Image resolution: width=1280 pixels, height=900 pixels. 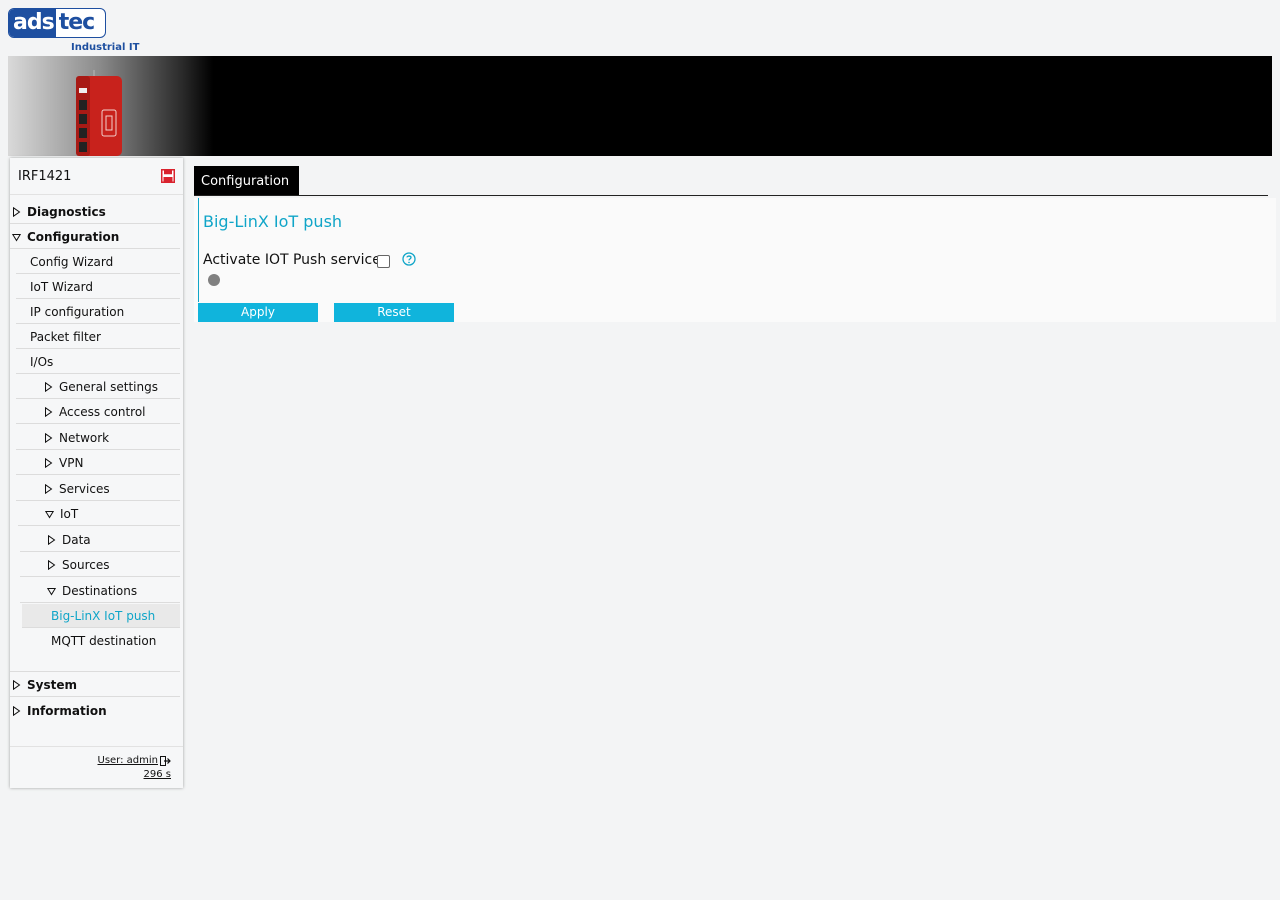 What do you see at coordinates (95, 660) in the screenshot?
I see `sidebar-divider` at bounding box center [95, 660].